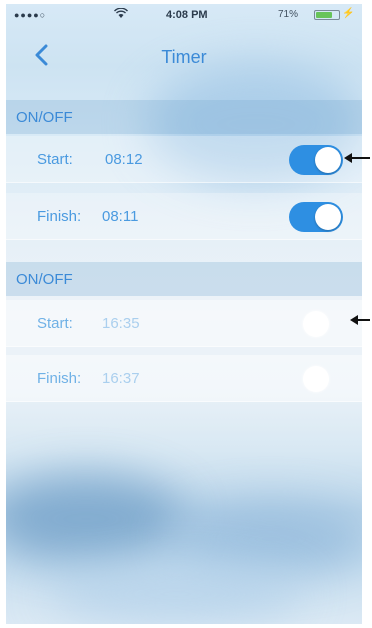  Describe the element at coordinates (121, 14) in the screenshot. I see `wifi-icon` at that location.